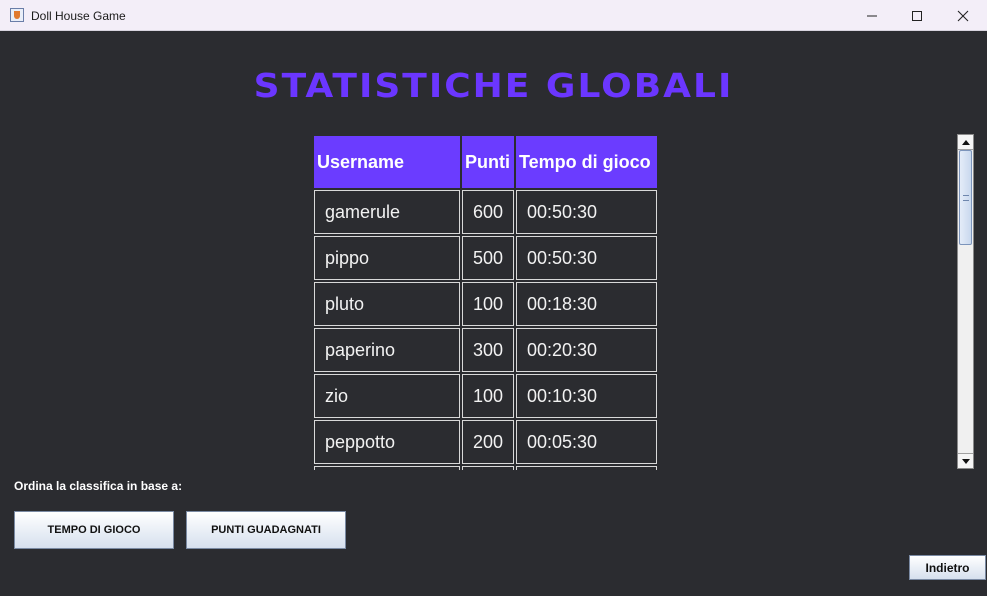  What do you see at coordinates (387, 212) in the screenshot?
I see `cell-username: gamerule` at bounding box center [387, 212].